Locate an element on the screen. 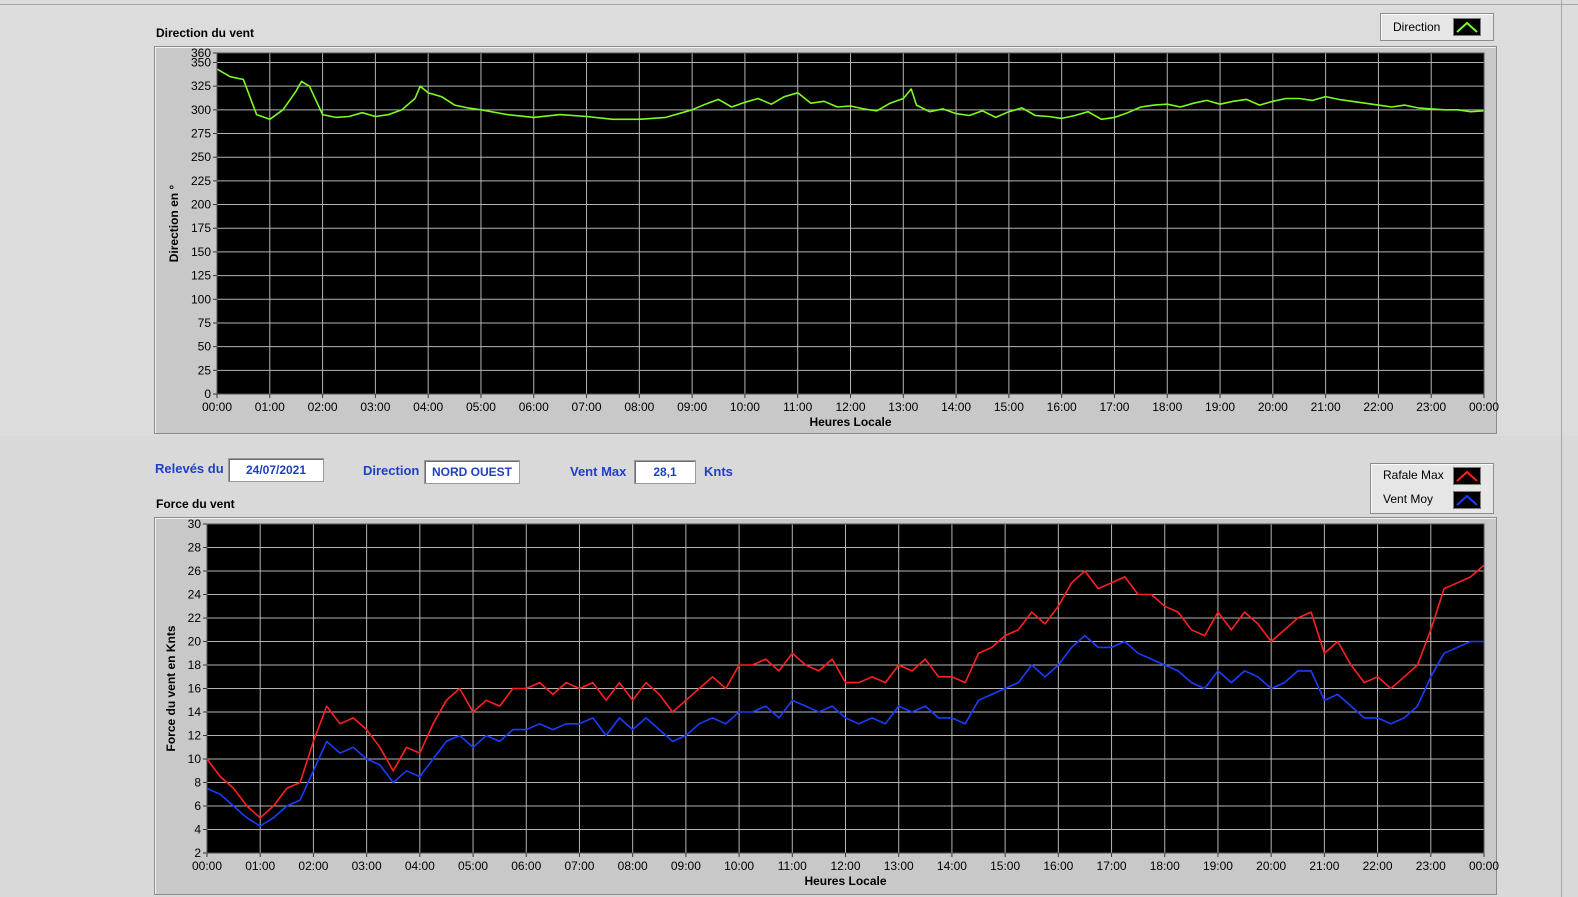 This screenshot has width=1578, height=897. x-axis-label: Heures Locale is located at coordinates (845, 881).